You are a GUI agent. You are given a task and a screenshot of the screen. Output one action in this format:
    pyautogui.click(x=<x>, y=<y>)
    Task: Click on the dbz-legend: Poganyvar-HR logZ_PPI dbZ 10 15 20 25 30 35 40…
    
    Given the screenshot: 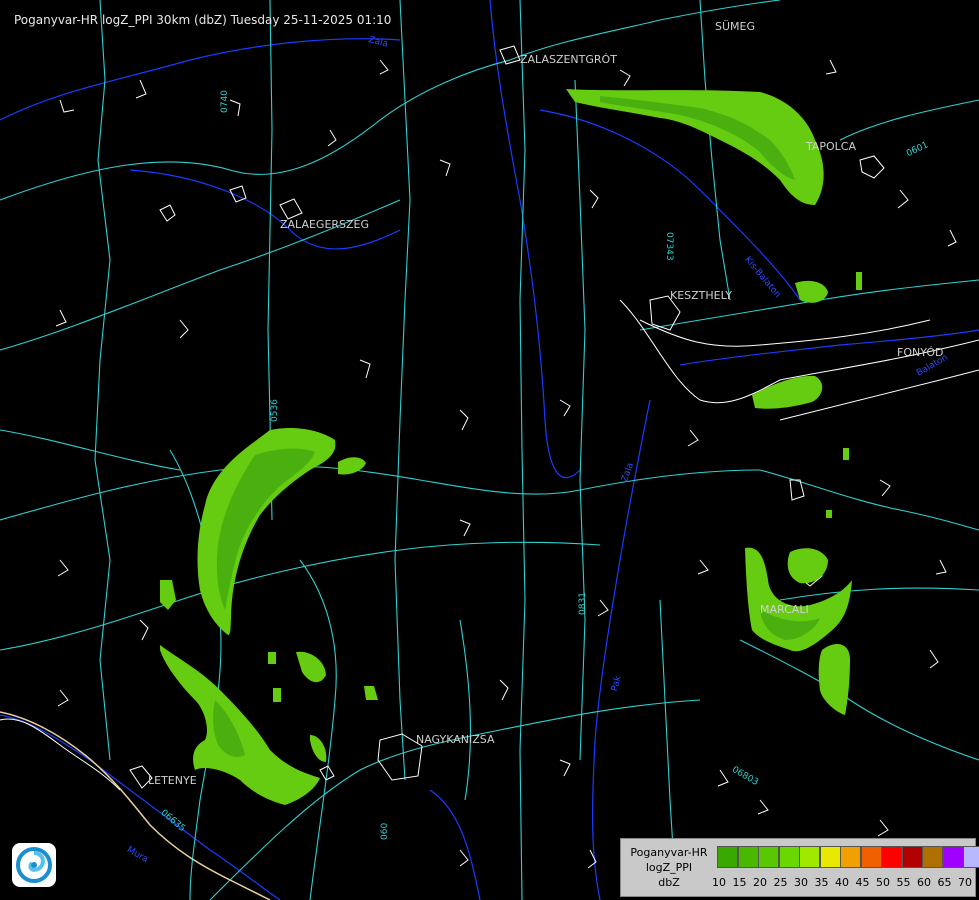 What is the action you would take?
    pyautogui.click(x=799, y=867)
    